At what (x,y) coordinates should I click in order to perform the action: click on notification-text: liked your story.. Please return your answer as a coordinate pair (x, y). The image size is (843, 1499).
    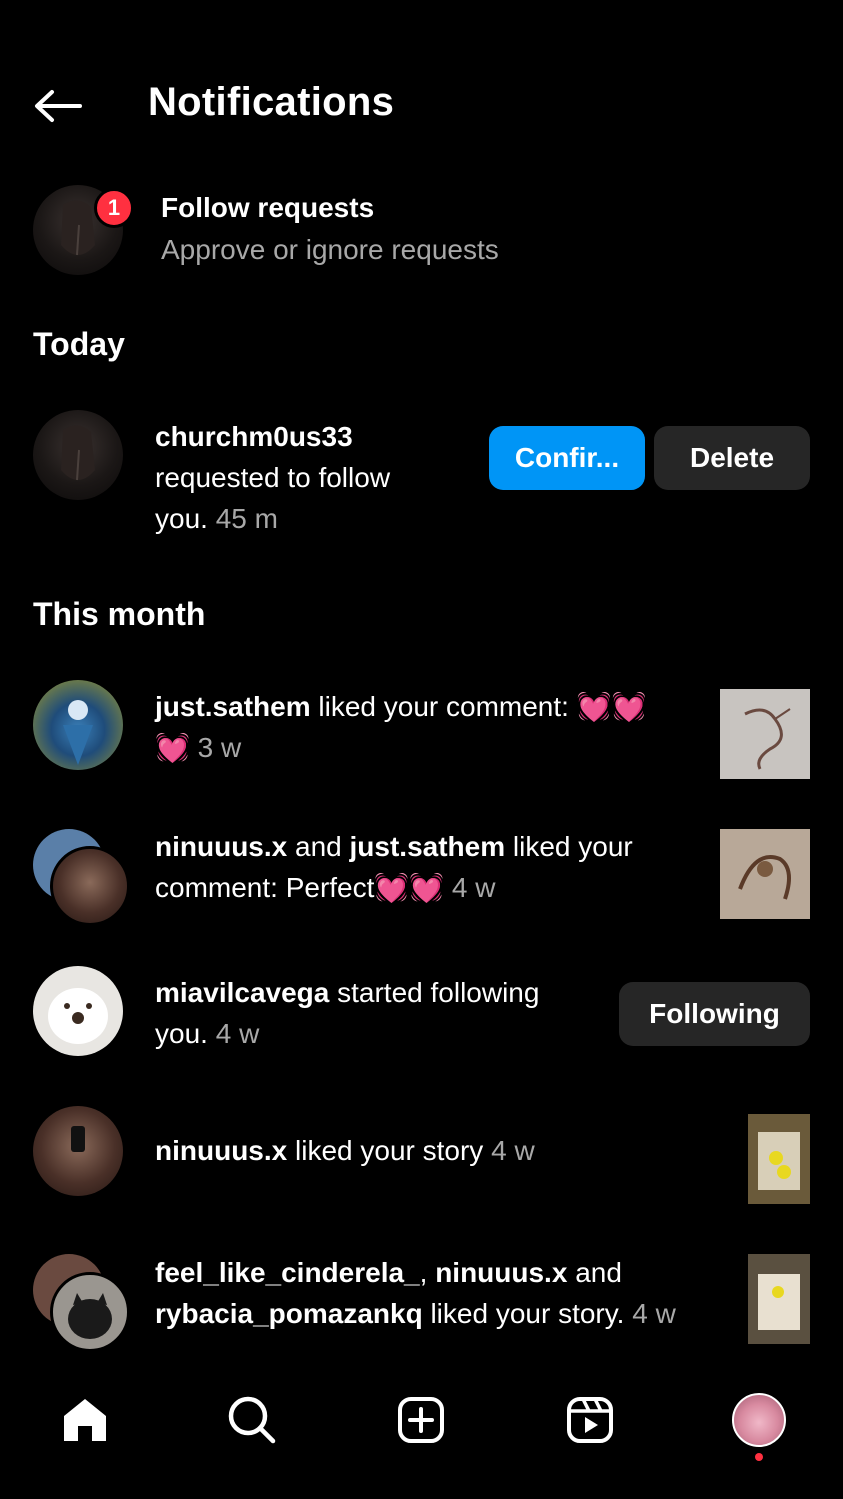
    Looking at the image, I should click on (523, 1313).